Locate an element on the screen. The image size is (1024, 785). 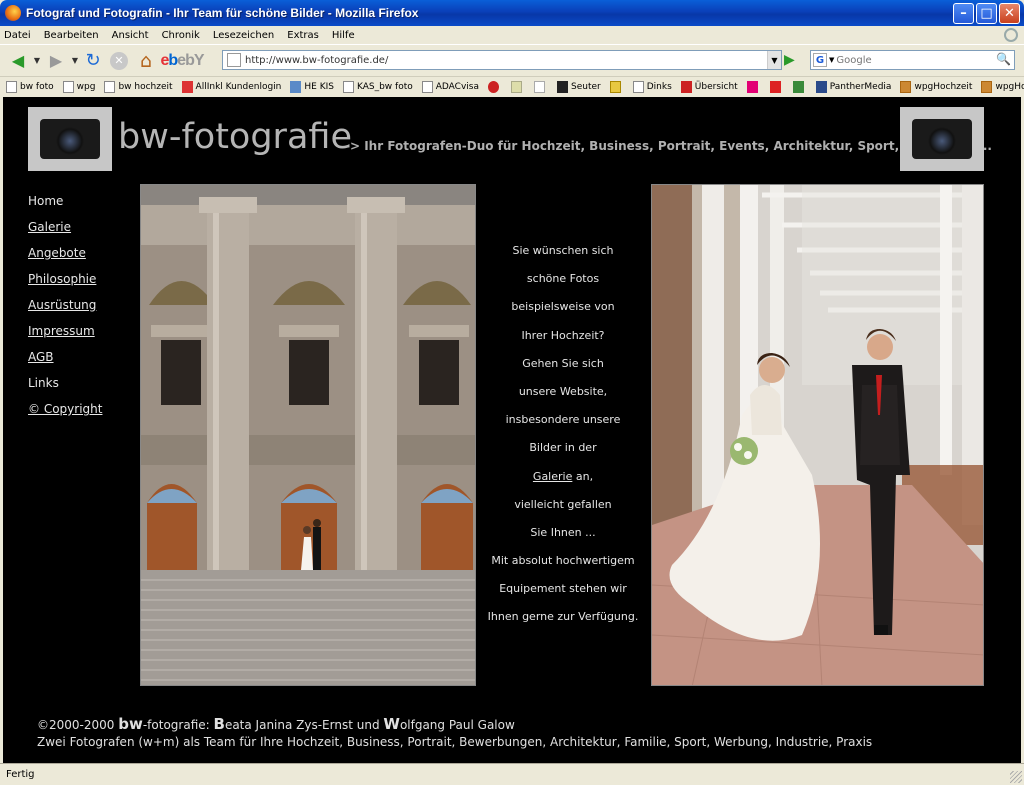
footer-brand-rest: -fotografie: is located at coordinates (178, 725).